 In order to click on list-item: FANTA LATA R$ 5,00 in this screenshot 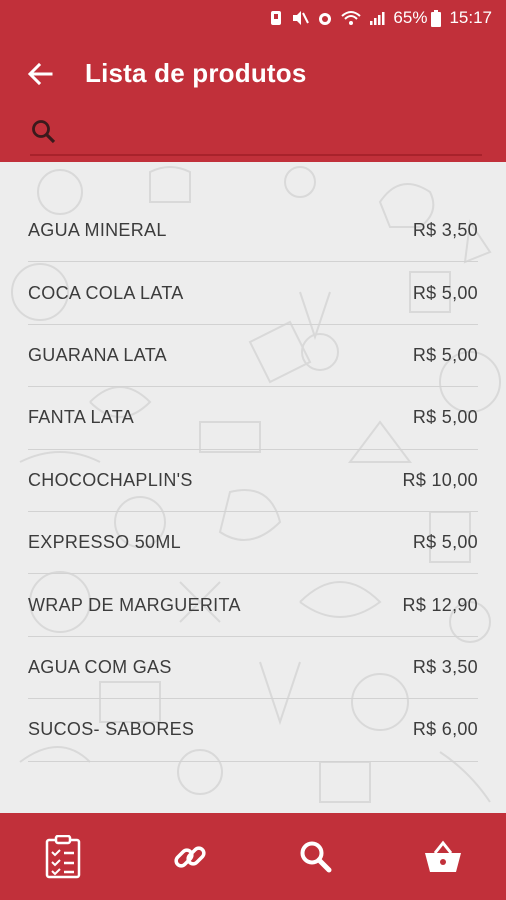, I will do `click(253, 418)`.